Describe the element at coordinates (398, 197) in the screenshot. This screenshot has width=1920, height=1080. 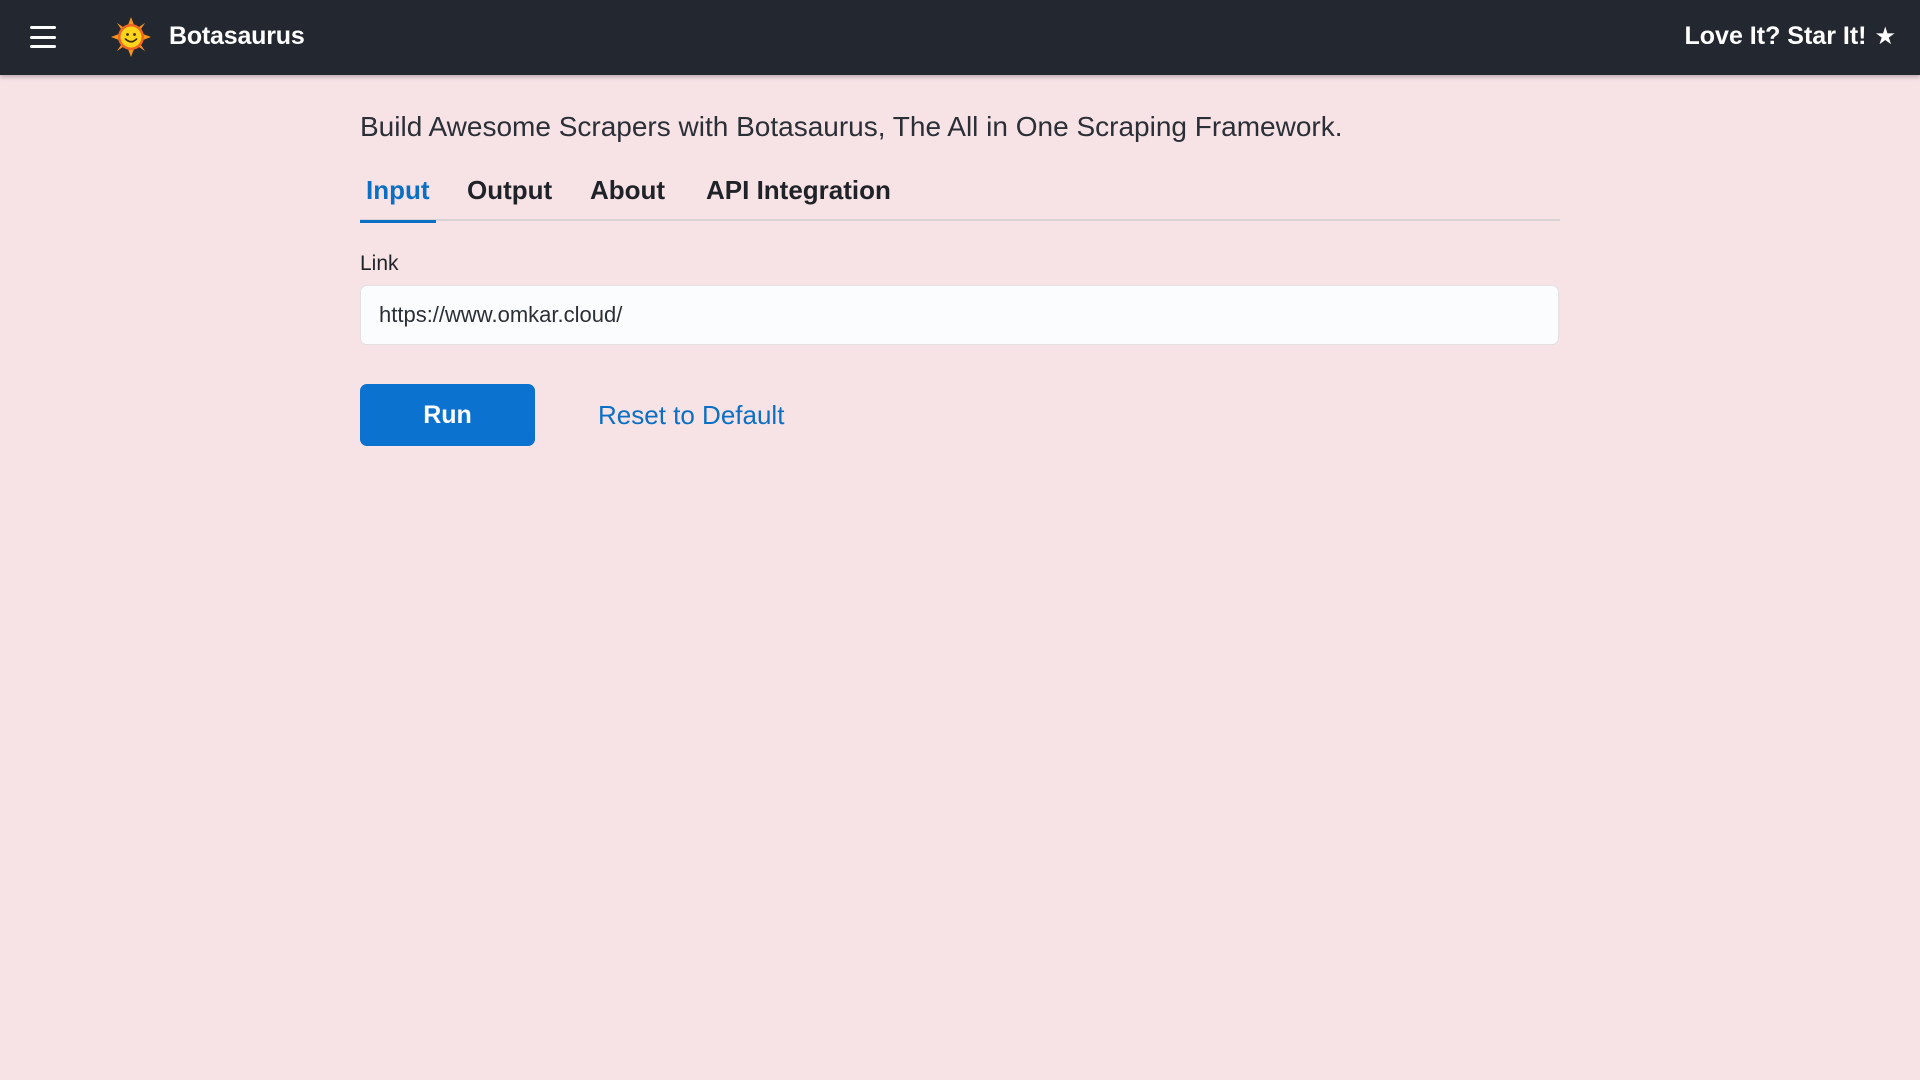
I see `tab-input: Input` at that location.